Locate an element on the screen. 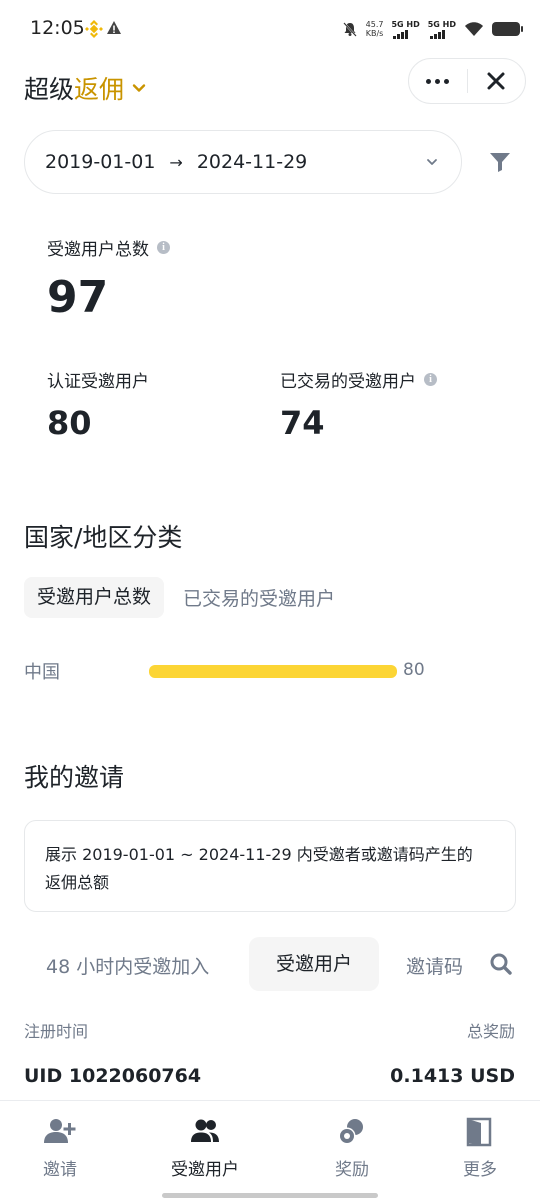 The width and height of the screenshot is (540, 1200). nav-more-label: 更多 is located at coordinates (480, 1170).